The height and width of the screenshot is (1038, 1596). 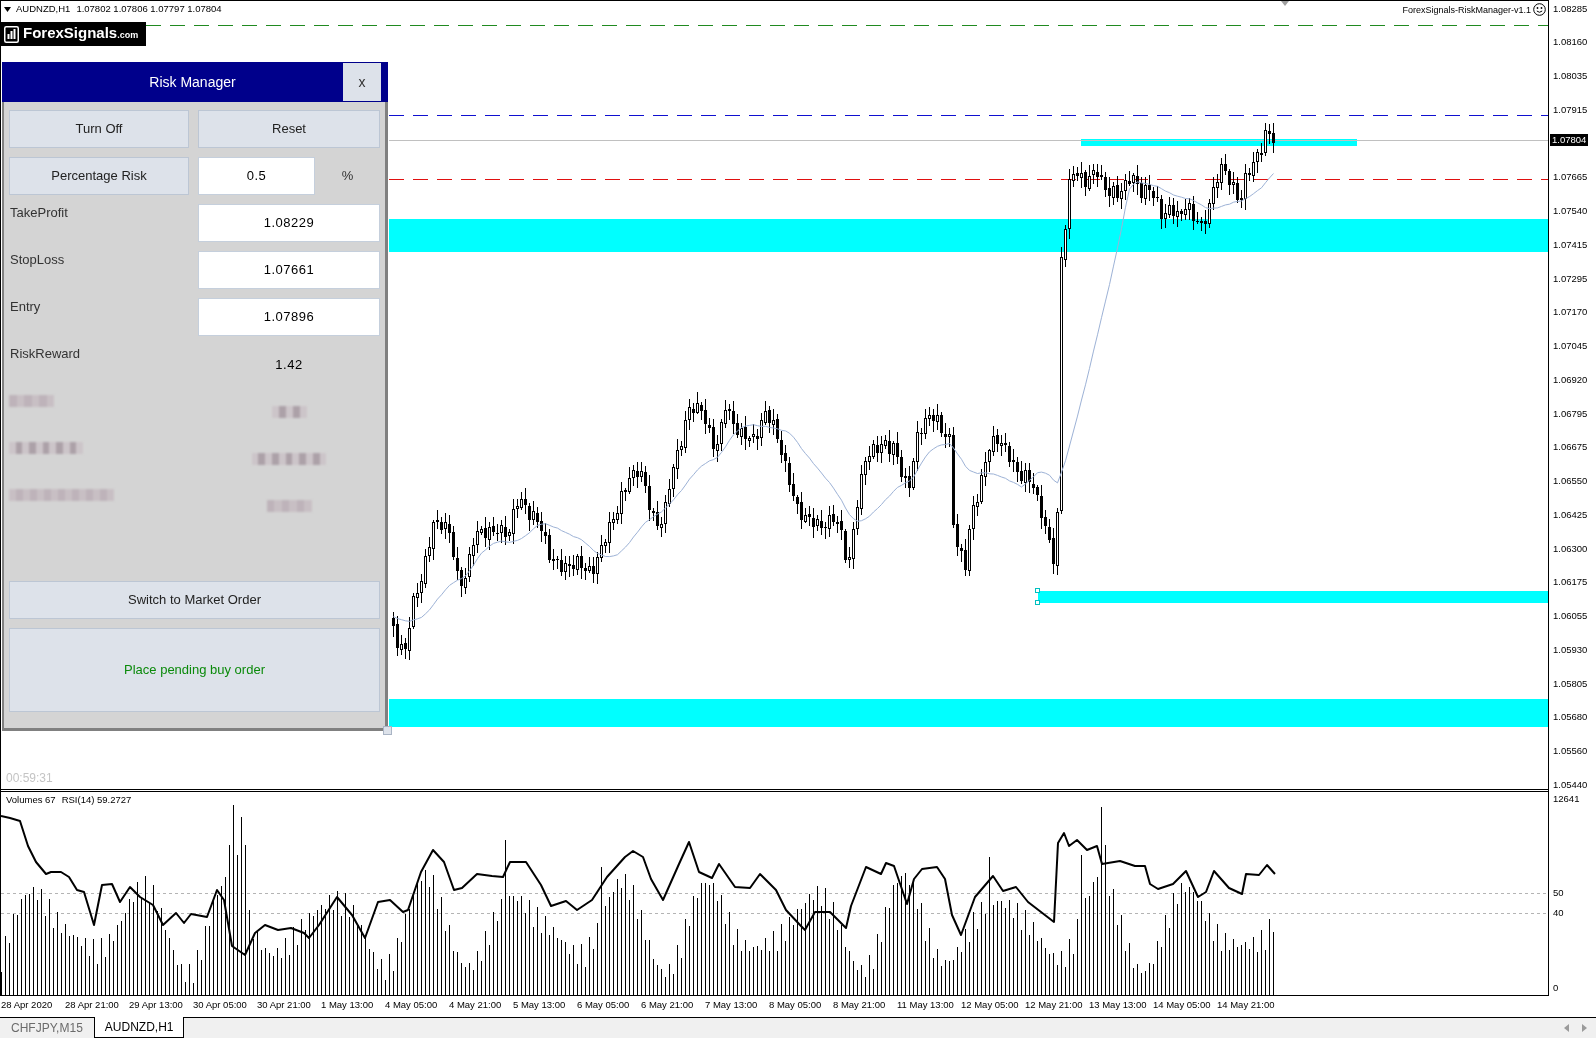 I want to click on triangle-marker-icon, so click(x=1285, y=3).